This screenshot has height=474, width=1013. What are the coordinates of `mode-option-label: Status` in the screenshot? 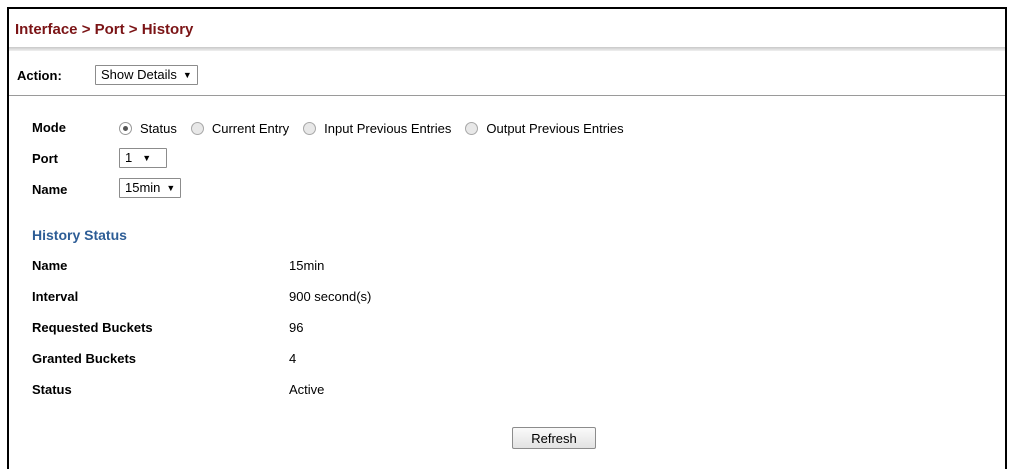 It's located at (158, 128).